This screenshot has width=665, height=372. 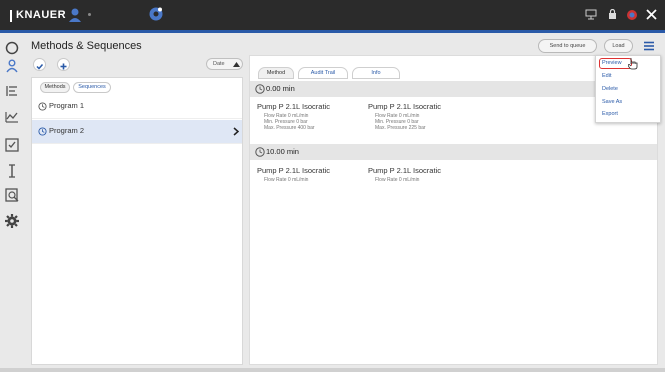 I want to click on menu-item-edit: Edit, so click(x=606, y=76).